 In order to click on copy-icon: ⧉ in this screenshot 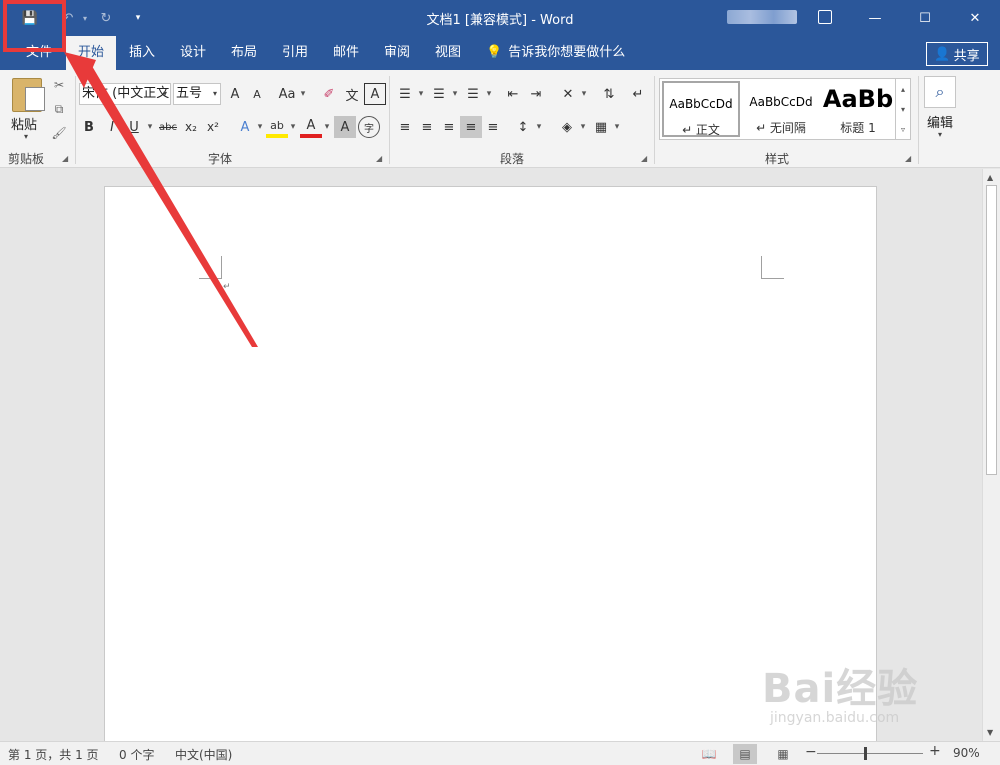, I will do `click(59, 109)`.